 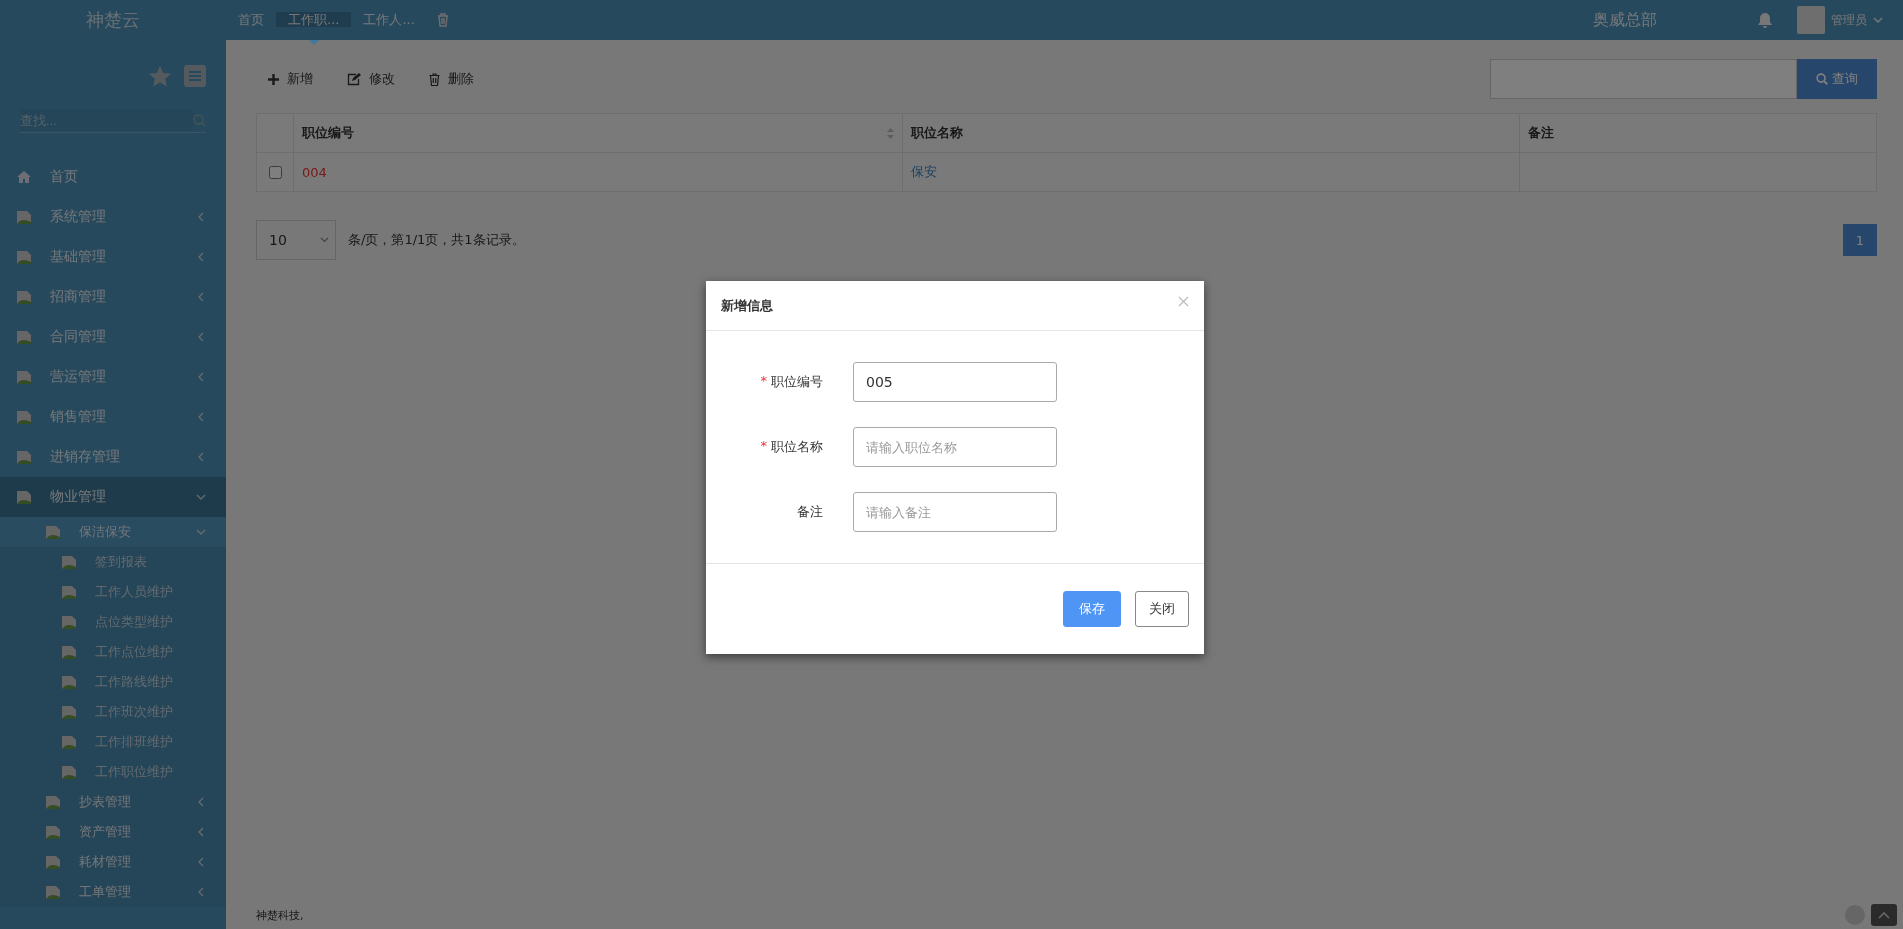 What do you see at coordinates (314, 172) in the screenshot?
I see `table-cell: 004` at bounding box center [314, 172].